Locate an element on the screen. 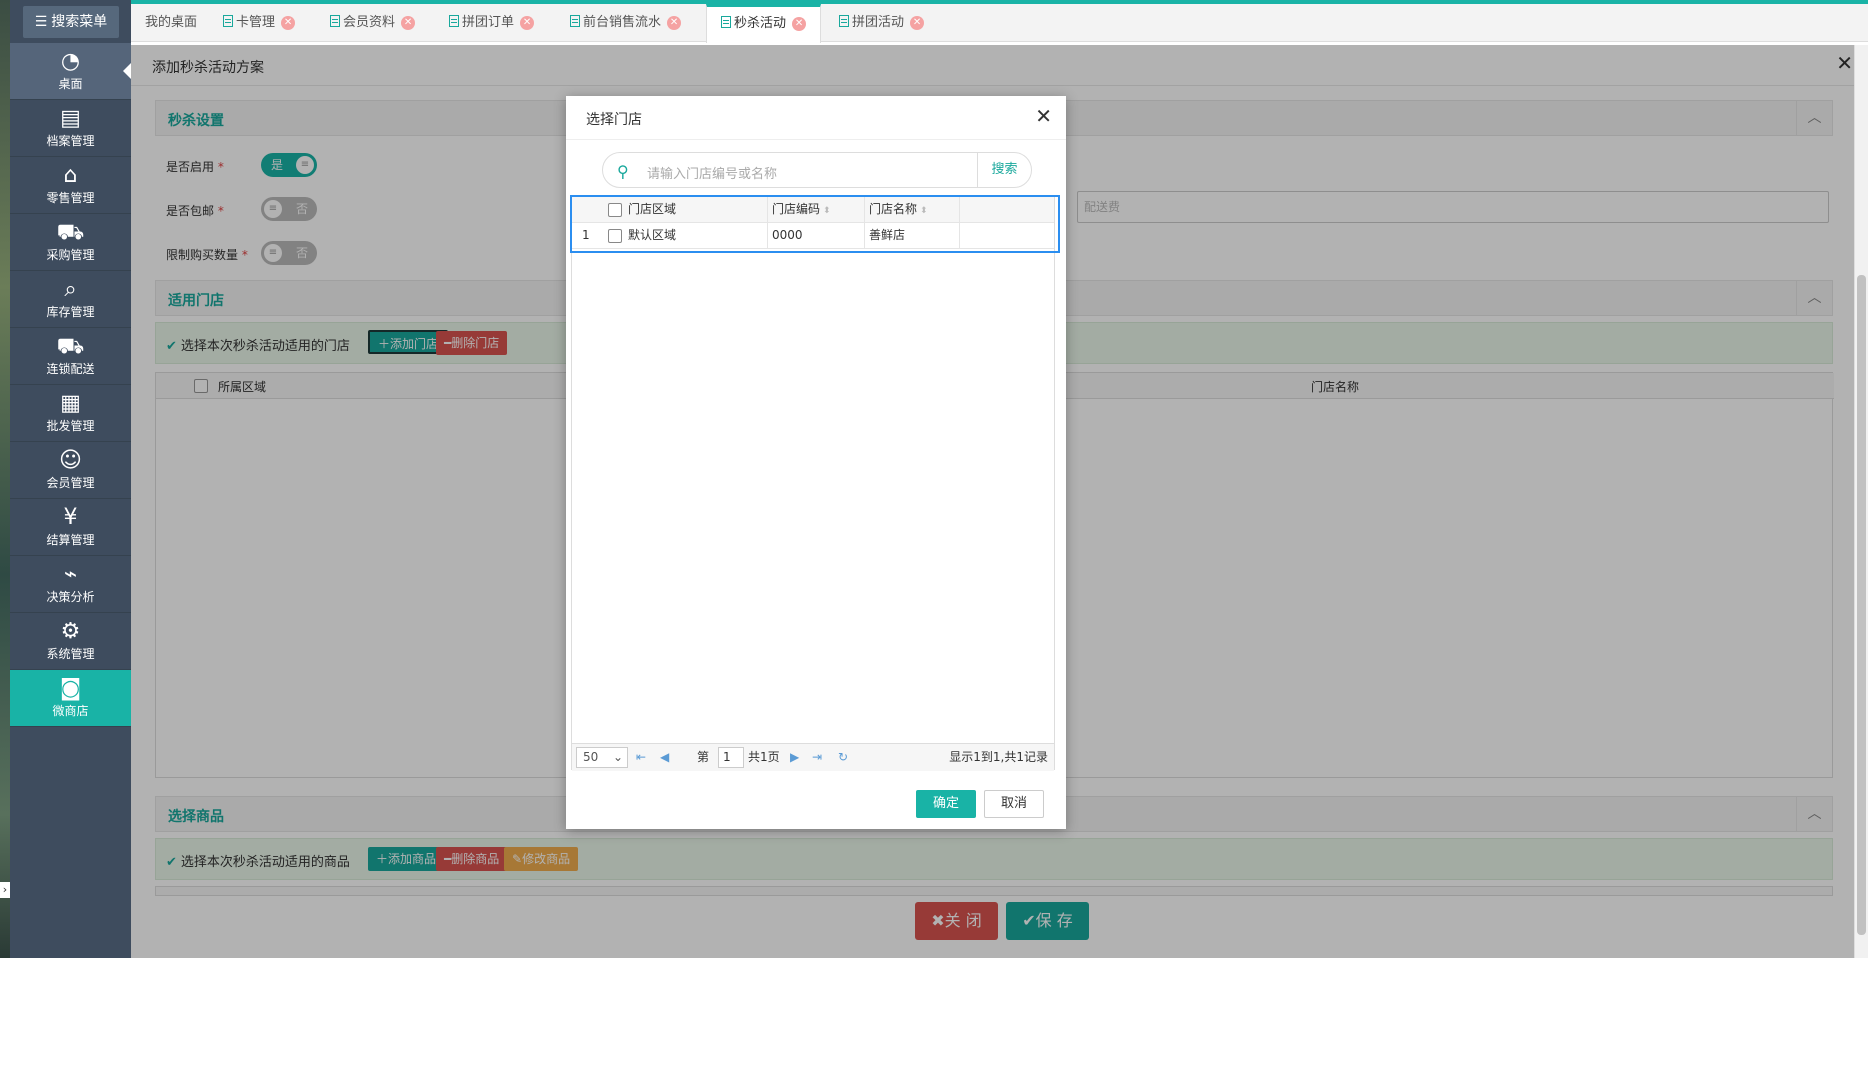 Image resolution: width=1868 pixels, height=1080 pixels. tab-member-info: 会员资料 ✕ is located at coordinates (373, 23).